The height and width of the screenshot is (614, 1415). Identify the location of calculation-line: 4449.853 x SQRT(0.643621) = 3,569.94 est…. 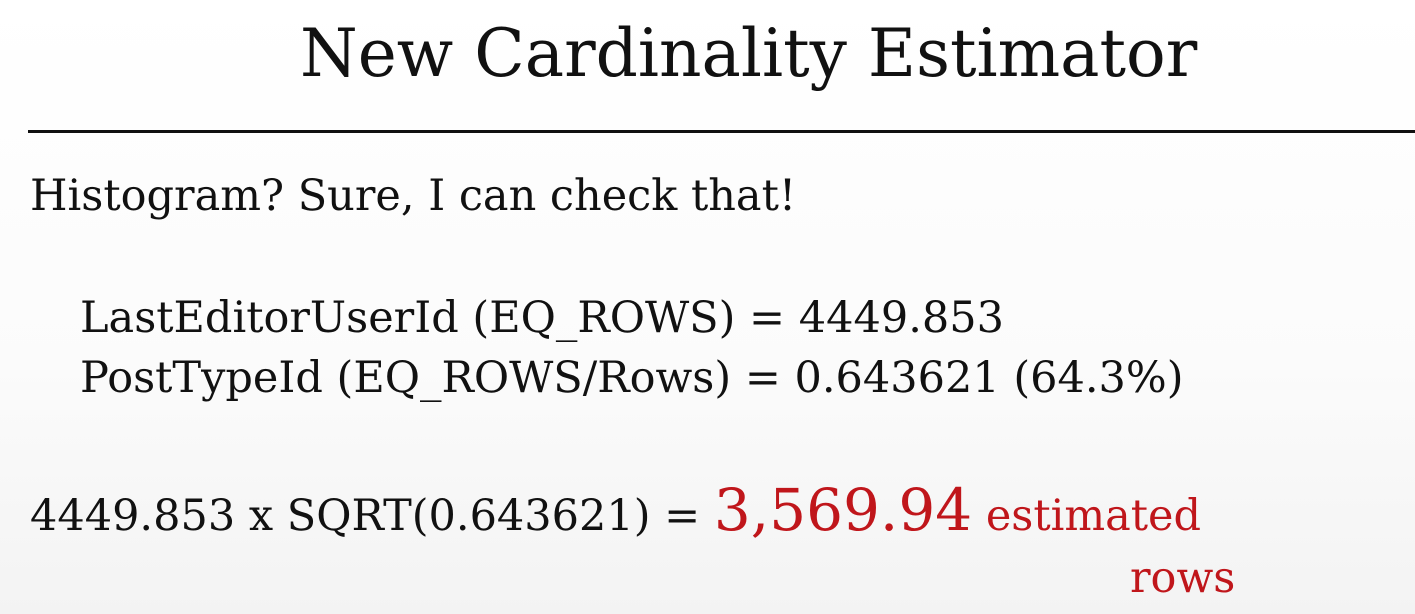
(616, 511).